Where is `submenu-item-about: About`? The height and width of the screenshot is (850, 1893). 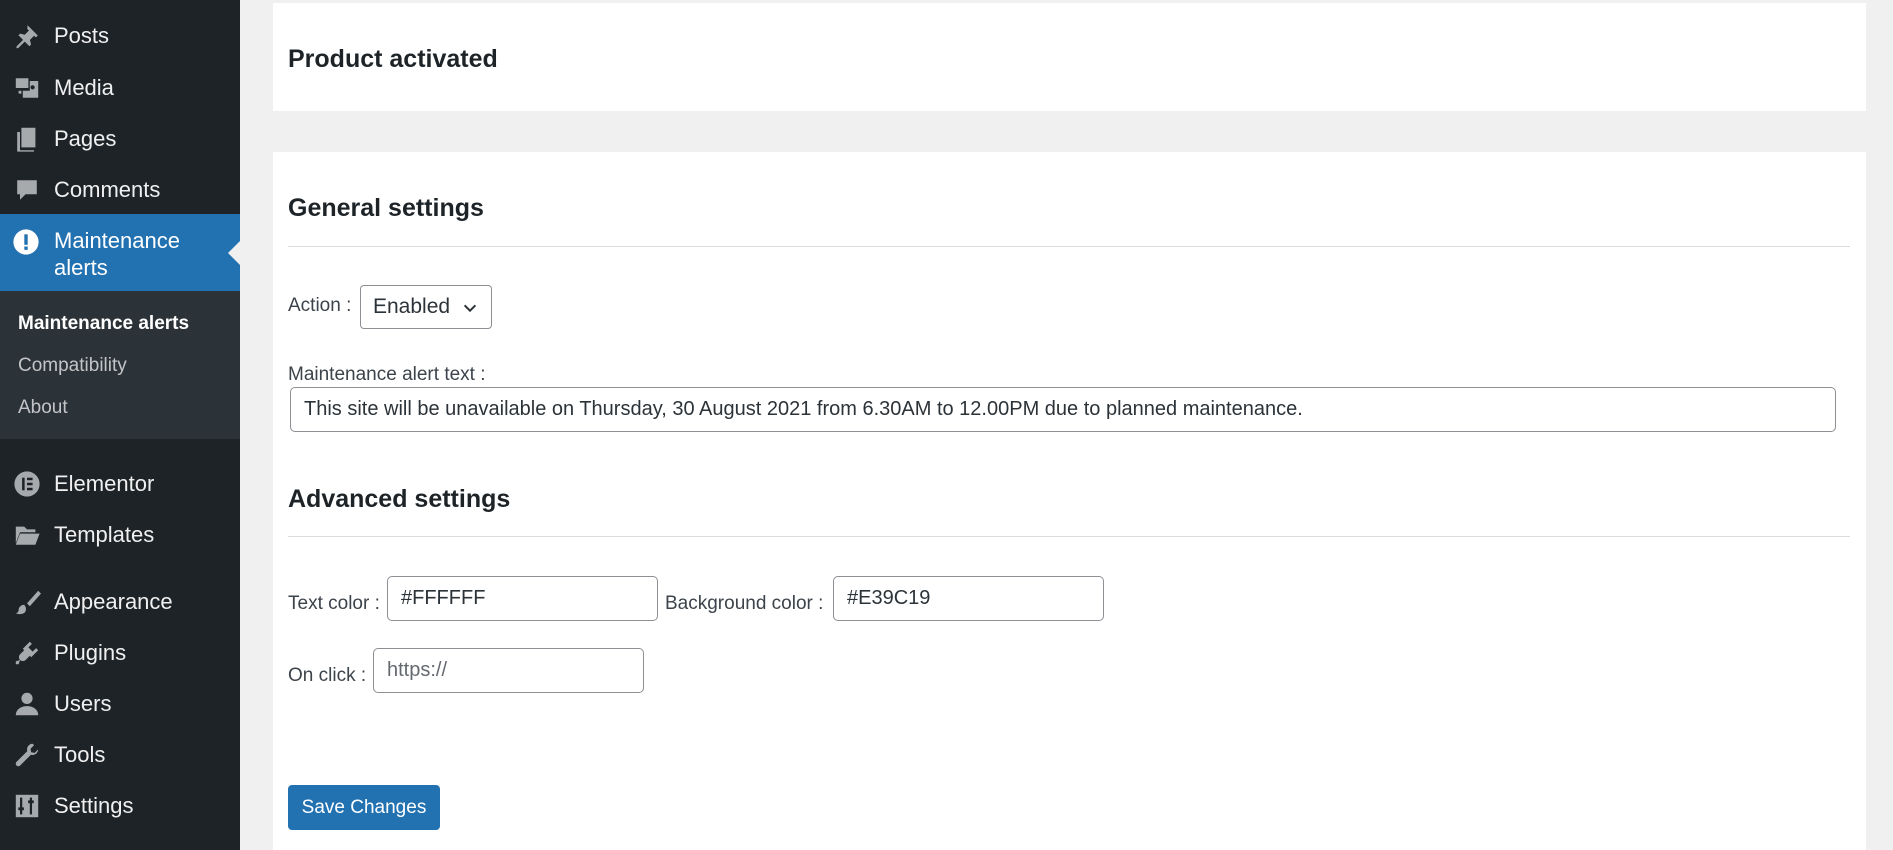 submenu-item-about: About is located at coordinates (43, 408).